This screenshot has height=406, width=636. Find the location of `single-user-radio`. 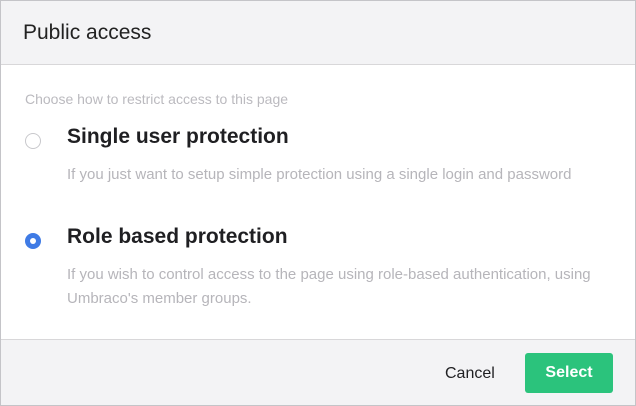

single-user-radio is located at coordinates (33, 141).